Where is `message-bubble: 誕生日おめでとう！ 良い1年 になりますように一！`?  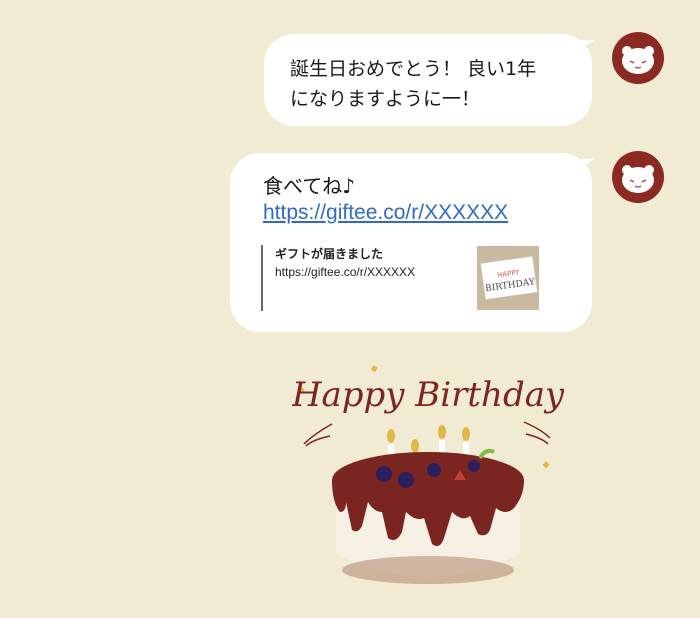 message-bubble: 誕生日おめでとう！ 良い1年 になりますように一！ is located at coordinates (428, 80).